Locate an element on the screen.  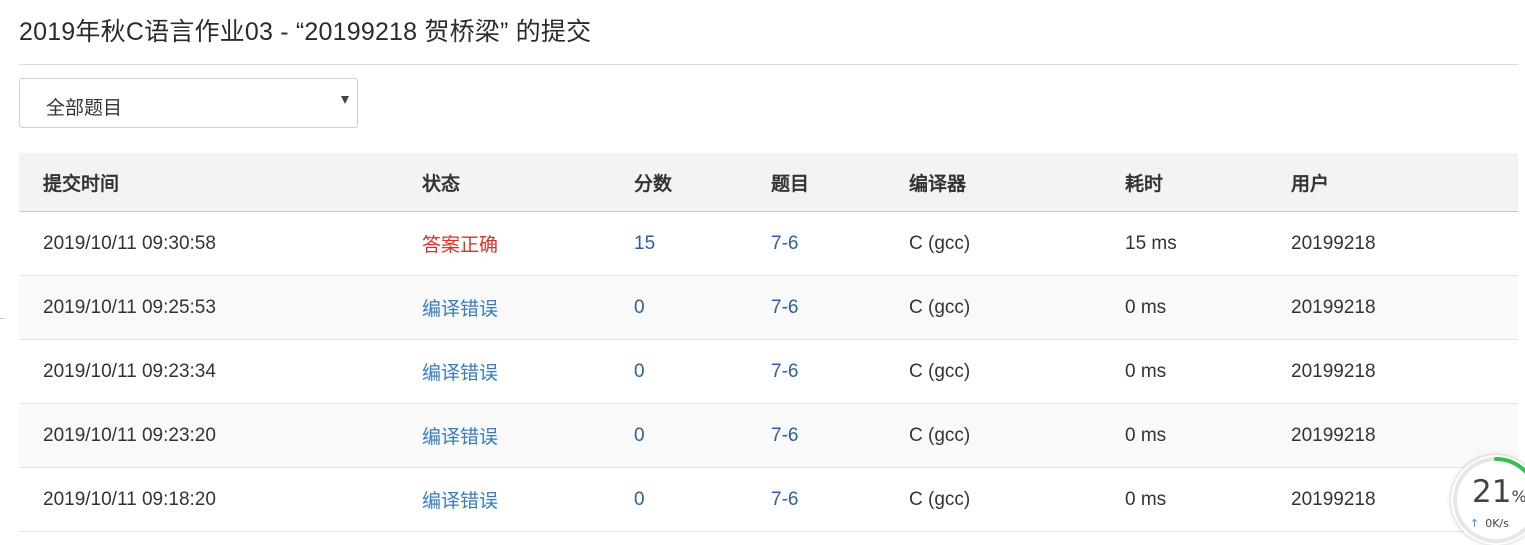
title-divider is located at coordinates (768, 64).